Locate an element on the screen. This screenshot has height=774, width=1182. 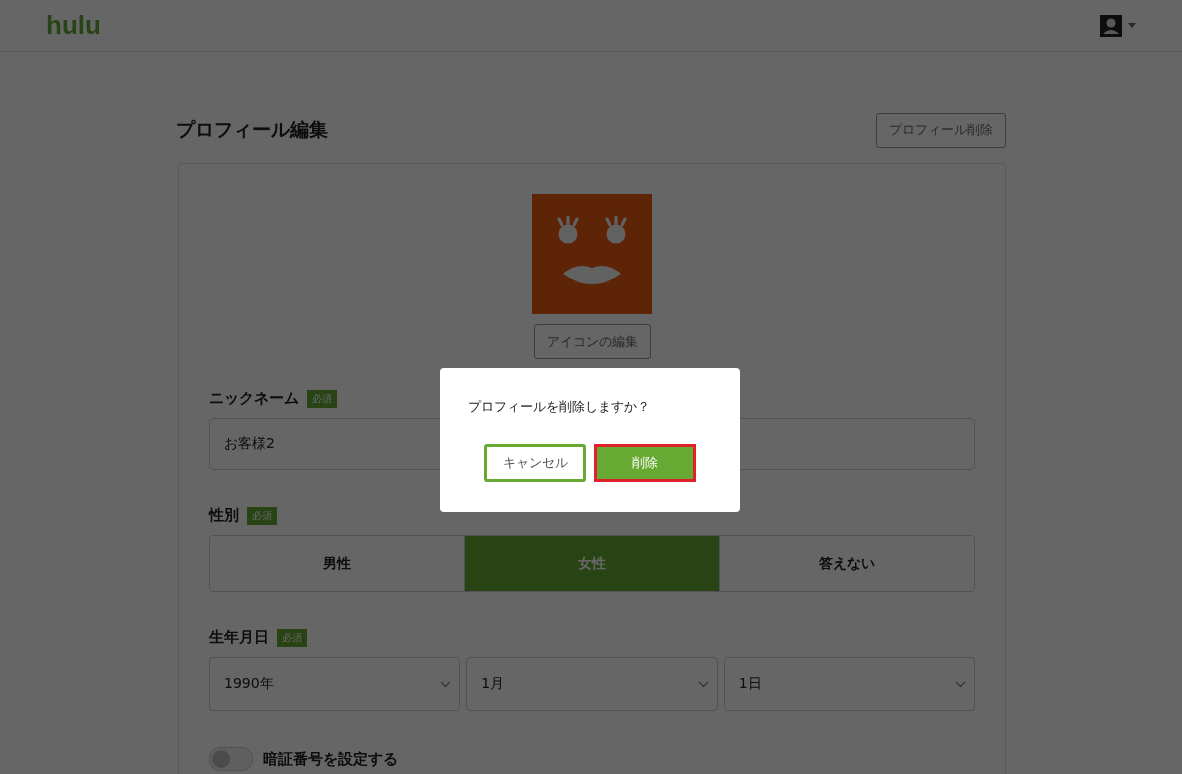
user-avatar-icon is located at coordinates (1111, 25).